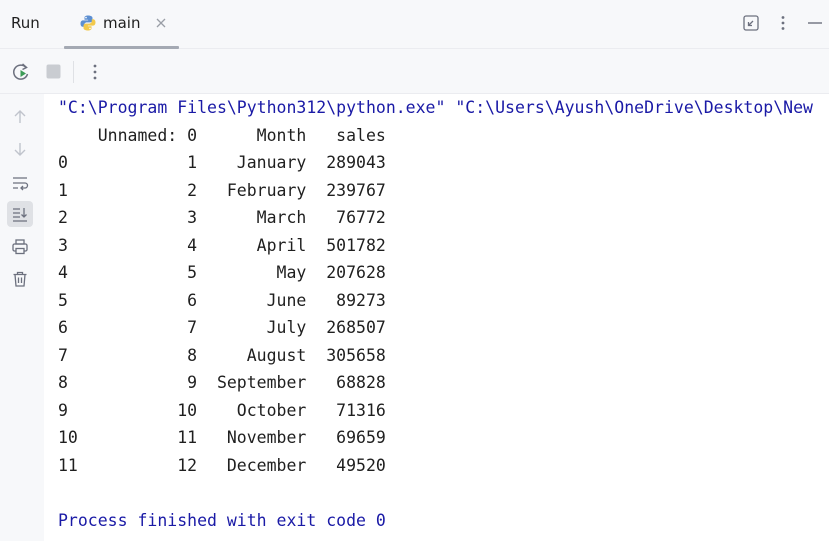  Describe the element at coordinates (222, 135) in the screenshot. I see `console-line: Unnamed: 0 Month sales` at that location.